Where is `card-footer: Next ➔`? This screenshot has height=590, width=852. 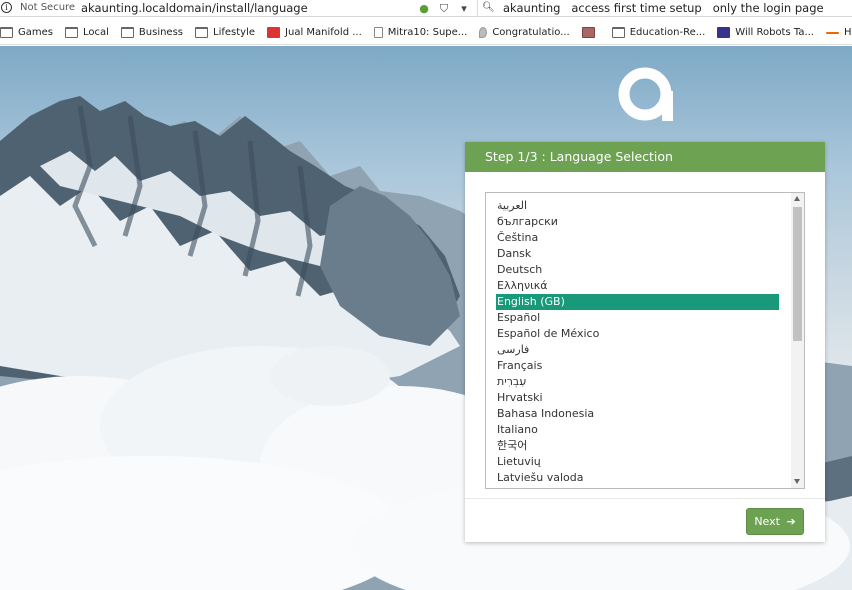
card-footer: Next ➔ is located at coordinates (645, 520).